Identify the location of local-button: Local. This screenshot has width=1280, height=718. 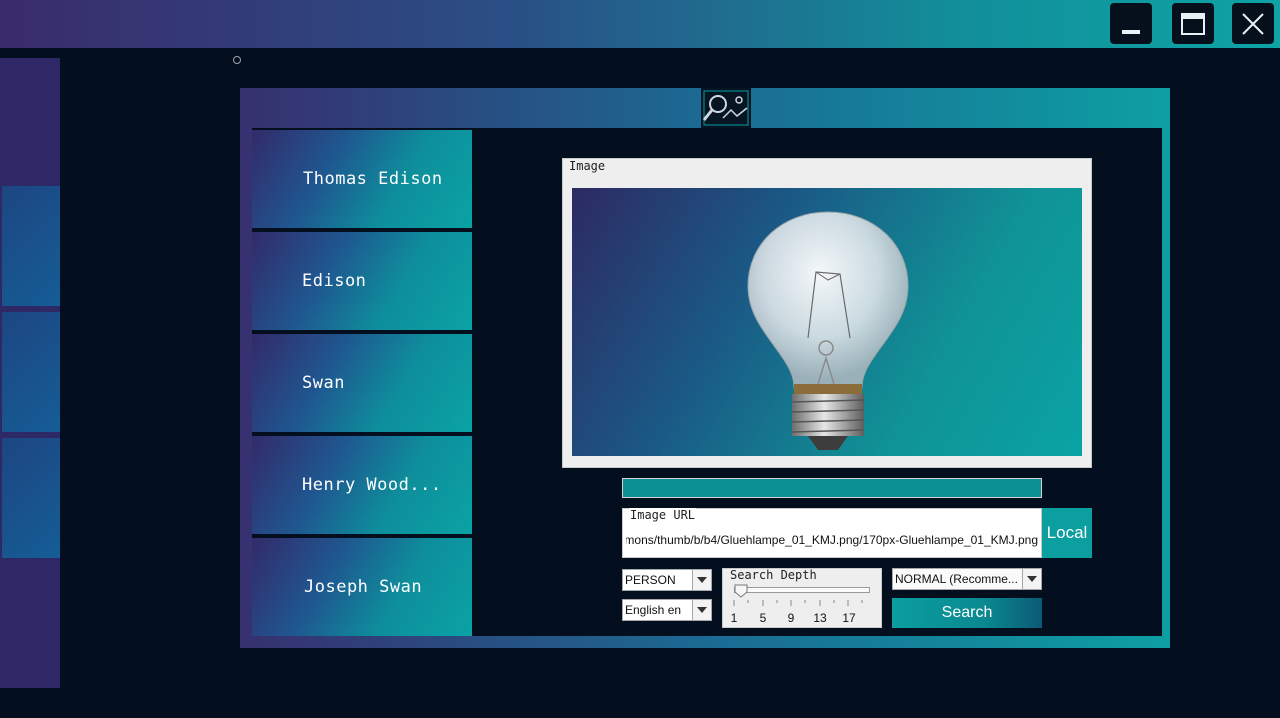
(1067, 533).